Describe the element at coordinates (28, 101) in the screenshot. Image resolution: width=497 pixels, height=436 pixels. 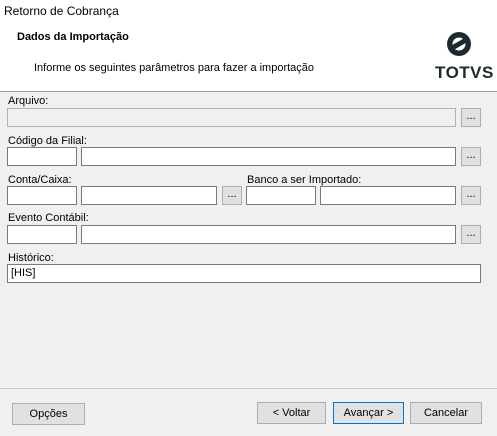
I see `arquivo-label: Arquivo:` at that location.